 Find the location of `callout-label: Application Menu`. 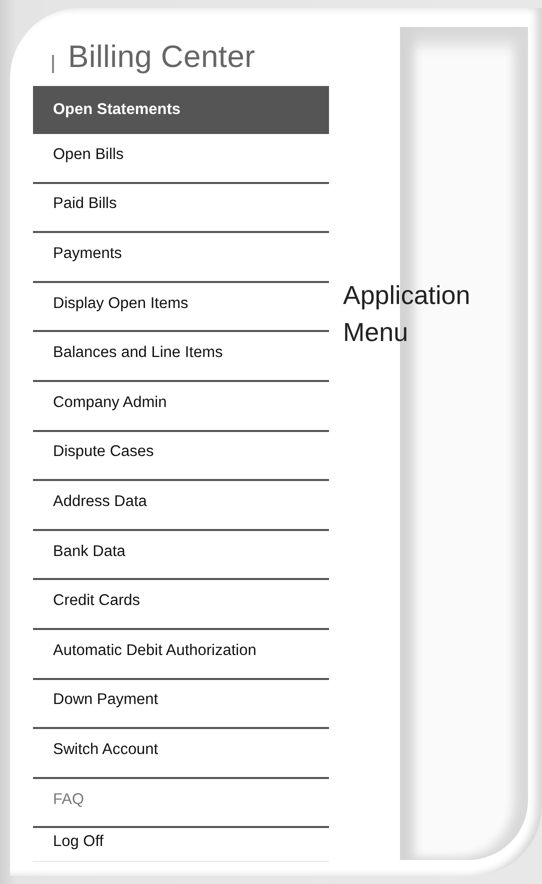

callout-label: Application Menu is located at coordinates (407, 314).